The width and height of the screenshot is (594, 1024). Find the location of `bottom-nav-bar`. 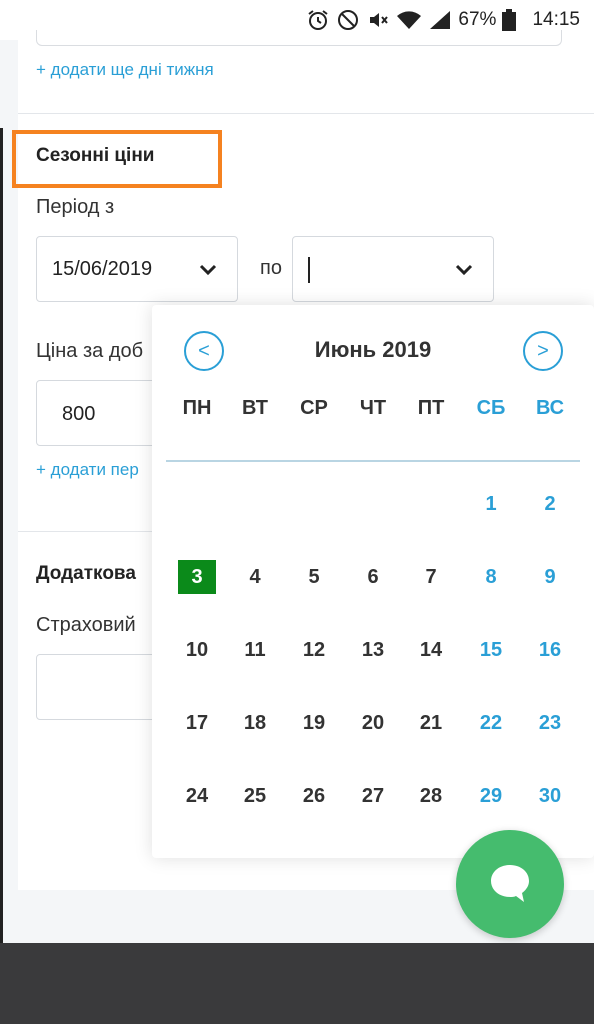

bottom-nav-bar is located at coordinates (297, 983).